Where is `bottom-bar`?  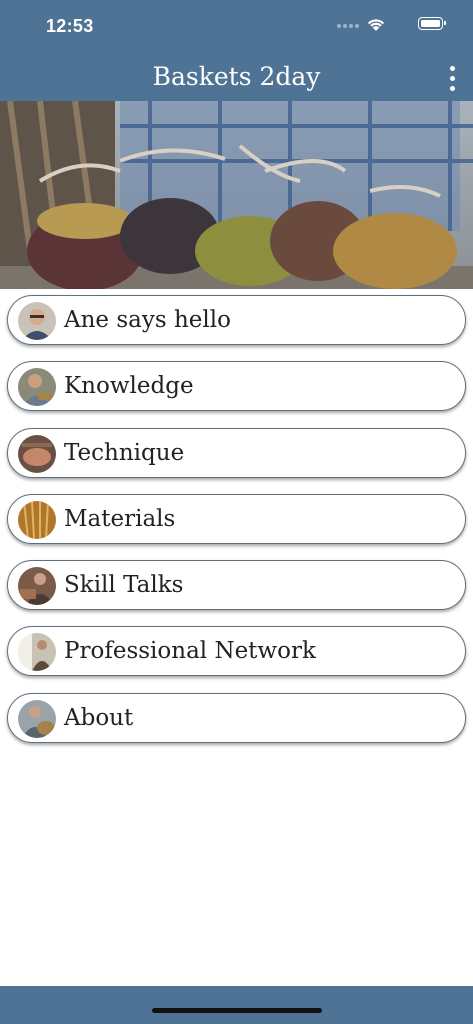 bottom-bar is located at coordinates (236, 1005).